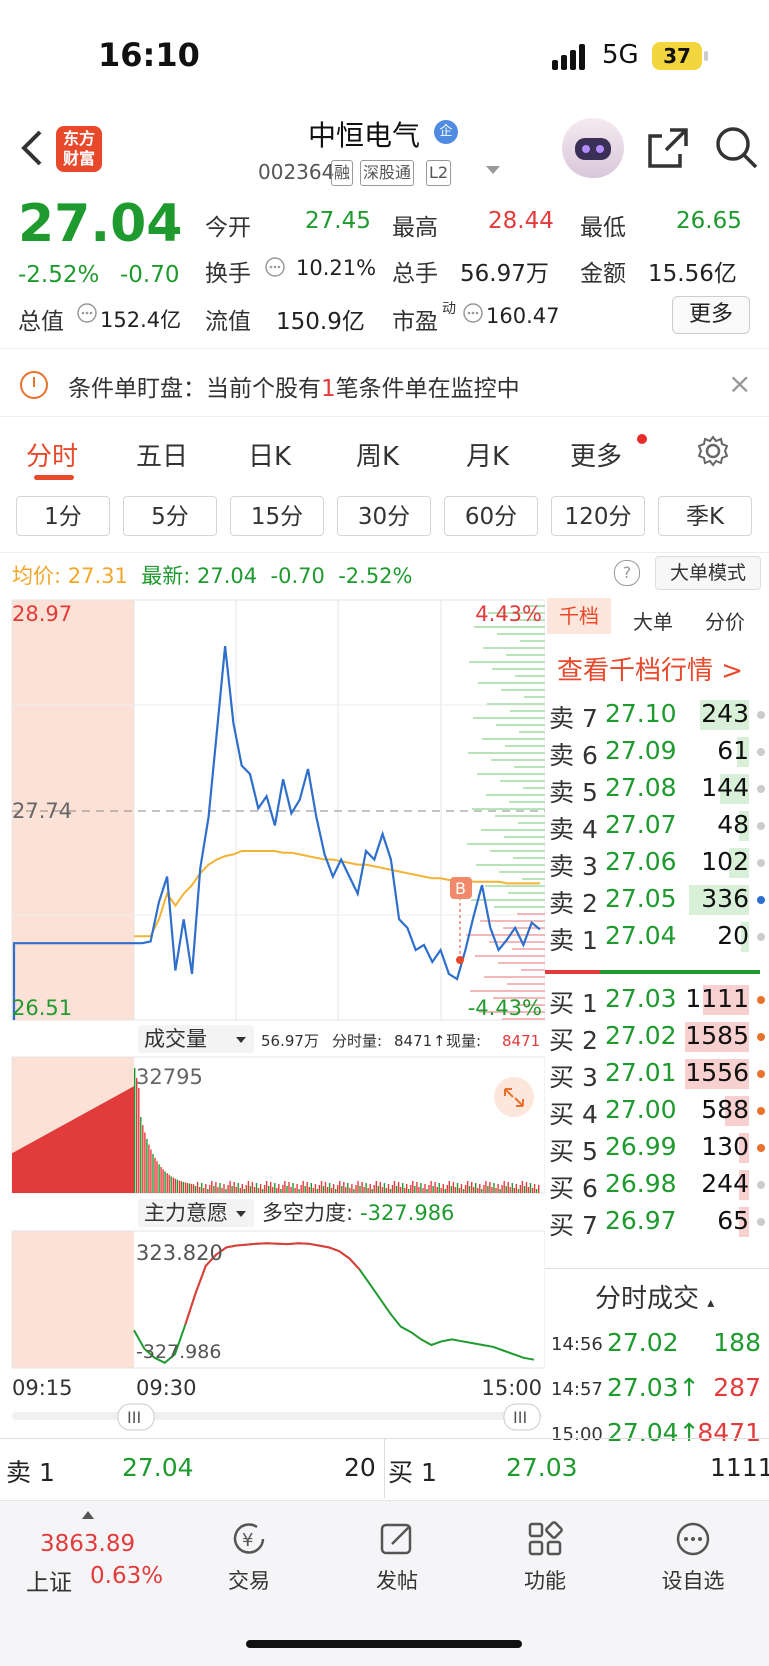  Describe the element at coordinates (33, 148) in the screenshot. I see `back-arrow-icon` at that location.